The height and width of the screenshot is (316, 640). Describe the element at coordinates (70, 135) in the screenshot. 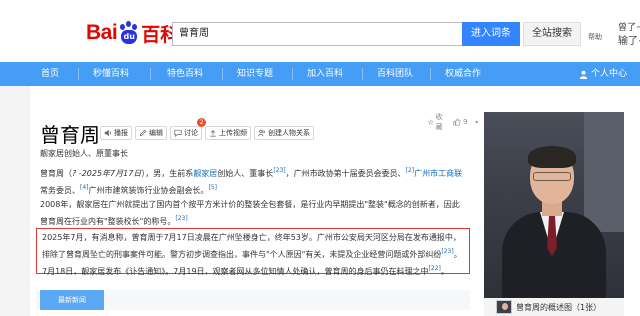

I see `entry-title: 曾育周` at that location.